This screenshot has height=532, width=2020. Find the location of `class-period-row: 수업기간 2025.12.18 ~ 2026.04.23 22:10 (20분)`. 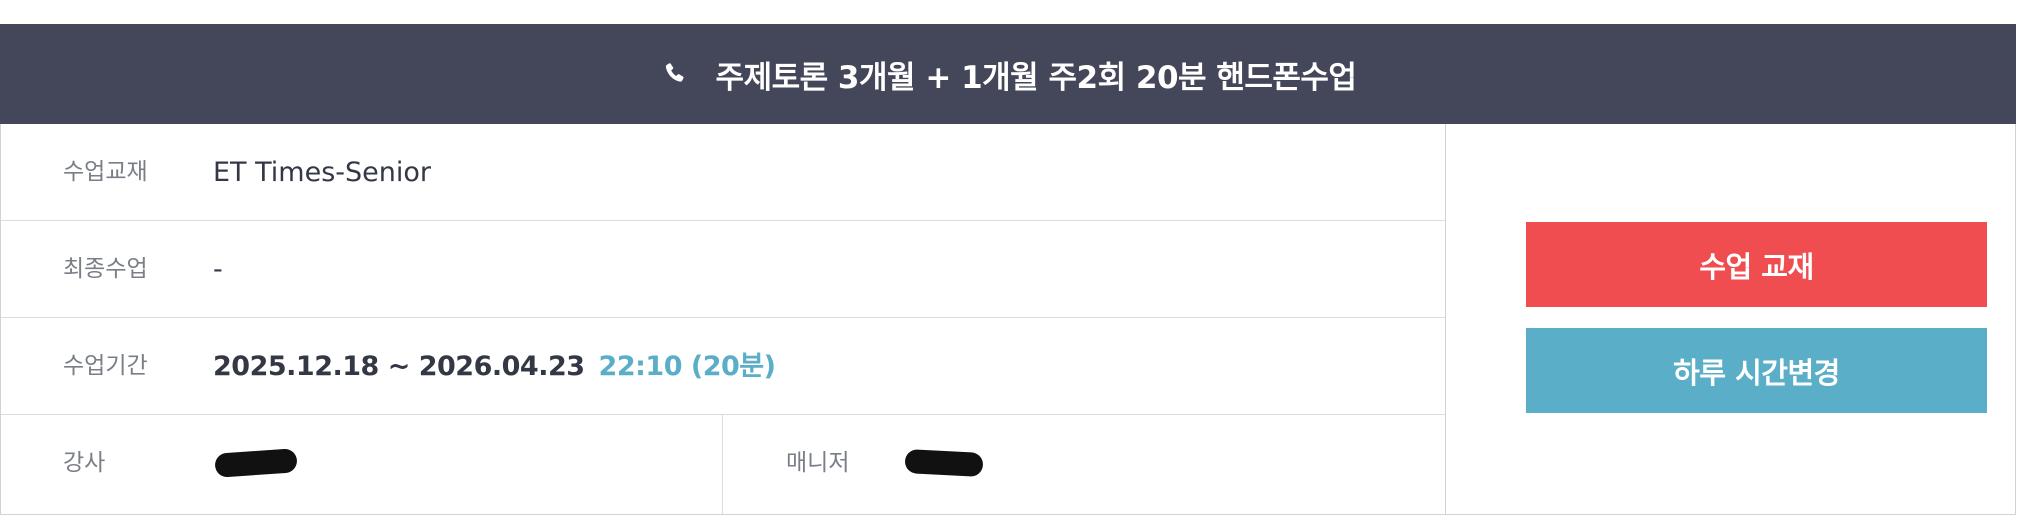

class-period-row: 수업기간 2025.12.18 ~ 2026.04.23 22:10 (20분) is located at coordinates (723, 366).